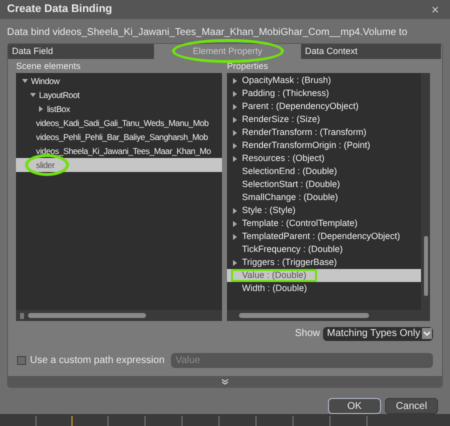 The height and width of the screenshot is (426, 450). What do you see at coordinates (97, 361) in the screenshot?
I see `checkbox-label: Use a custom path expression` at bounding box center [97, 361].